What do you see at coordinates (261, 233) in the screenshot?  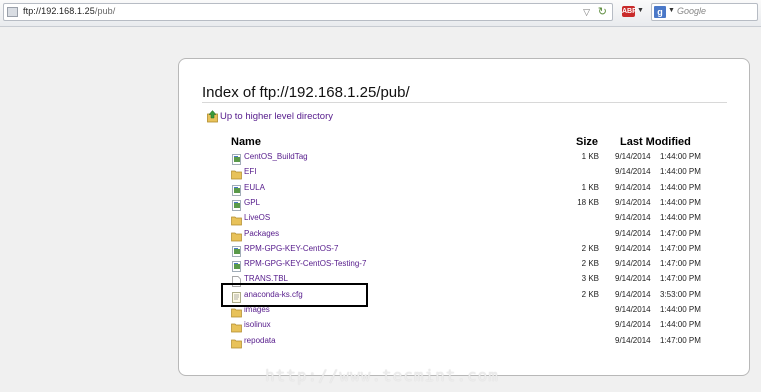 I see `file-name-link: Packages` at bounding box center [261, 233].